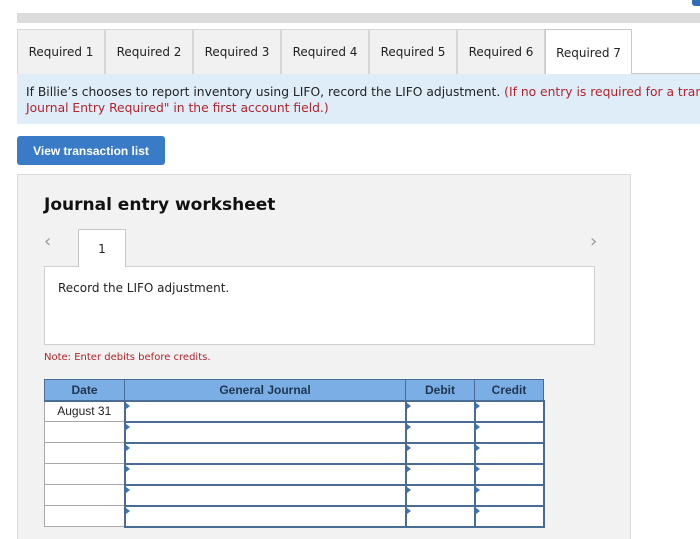 The image size is (700, 539). Describe the element at coordinates (127, 357) in the screenshot. I see `debits-note: Note: Enter debits before credits.` at that location.